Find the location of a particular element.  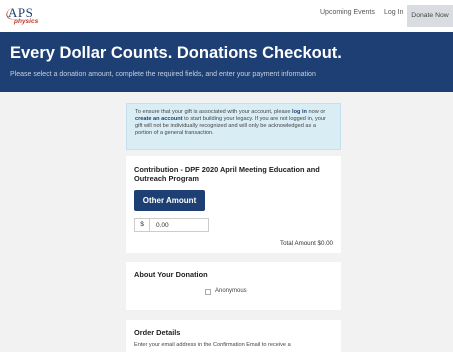

order-details-title: Order Details is located at coordinates (157, 332).